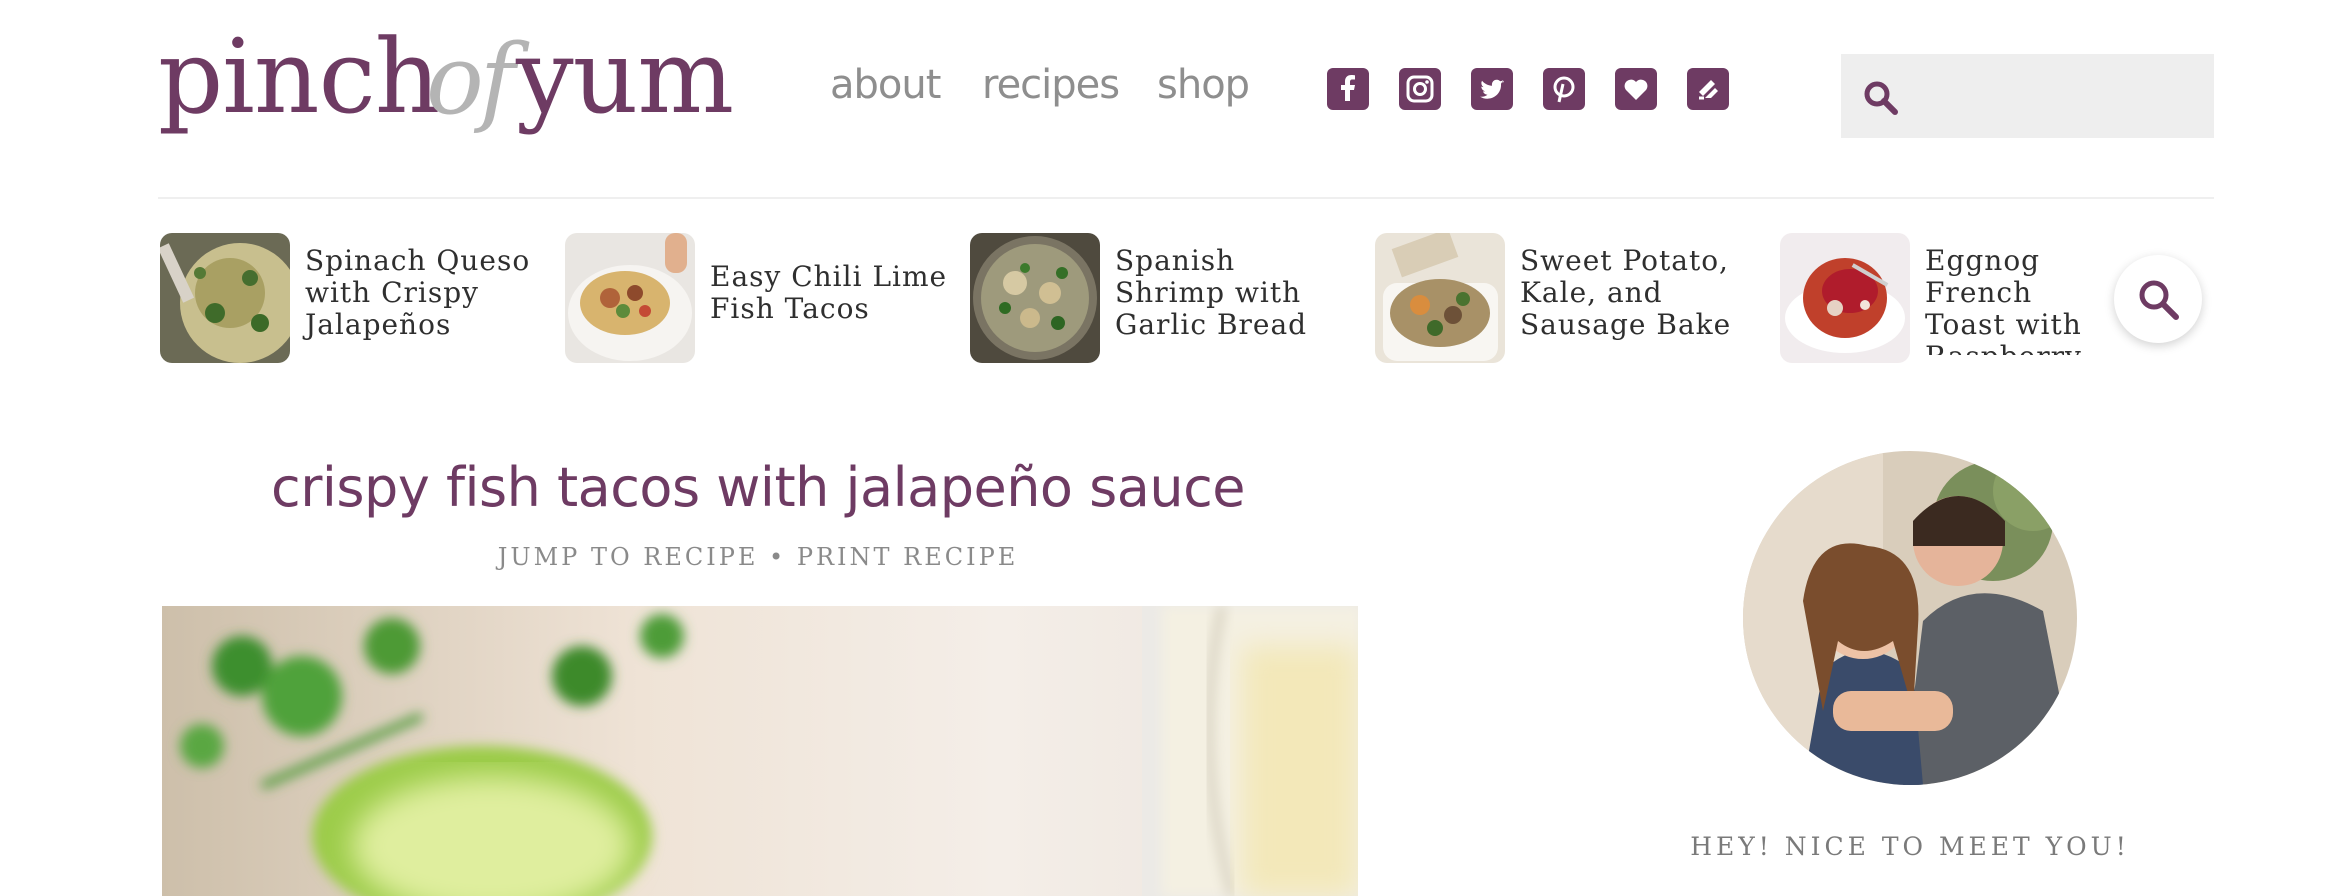 This screenshot has width=2346, height=896. What do you see at coordinates (628, 557) in the screenshot?
I see `jump-to-recipe-link: JUMP TO RECIPE` at bounding box center [628, 557].